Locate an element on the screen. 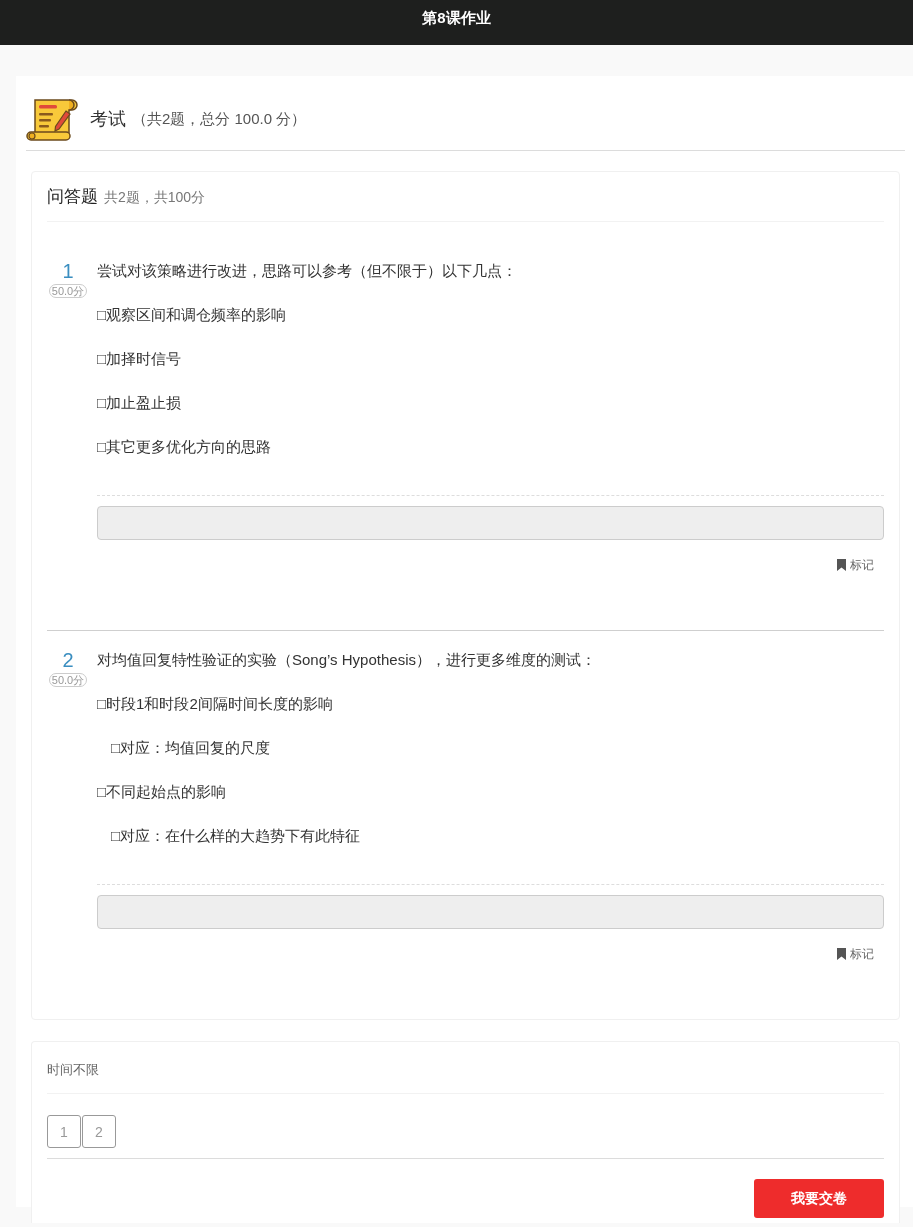 The height and width of the screenshot is (1227, 913). list-item: □加择时信号 is located at coordinates (140, 359).